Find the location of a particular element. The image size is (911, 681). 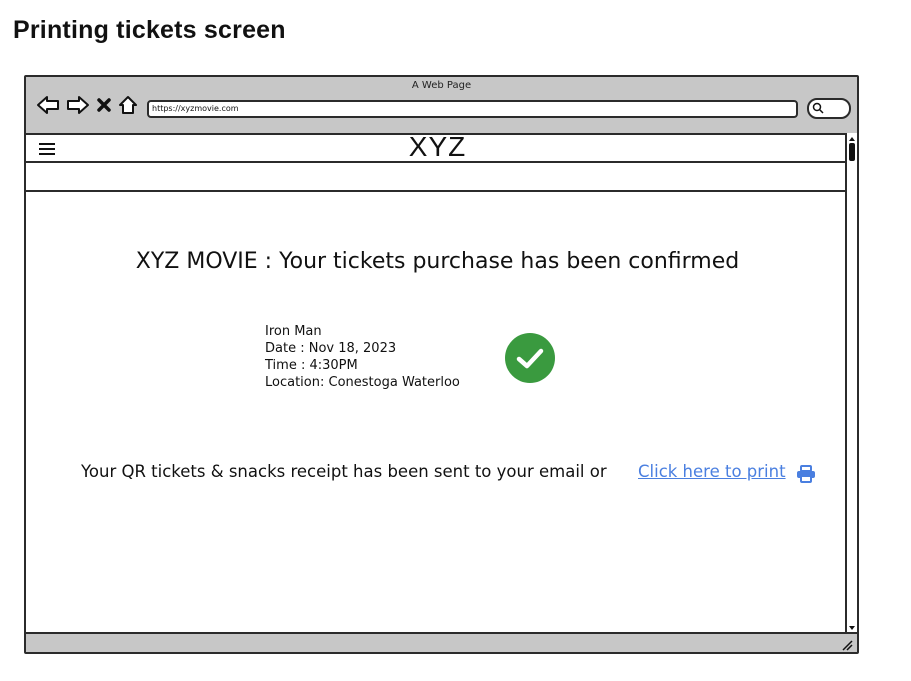

close-icon is located at coordinates (104, 105).